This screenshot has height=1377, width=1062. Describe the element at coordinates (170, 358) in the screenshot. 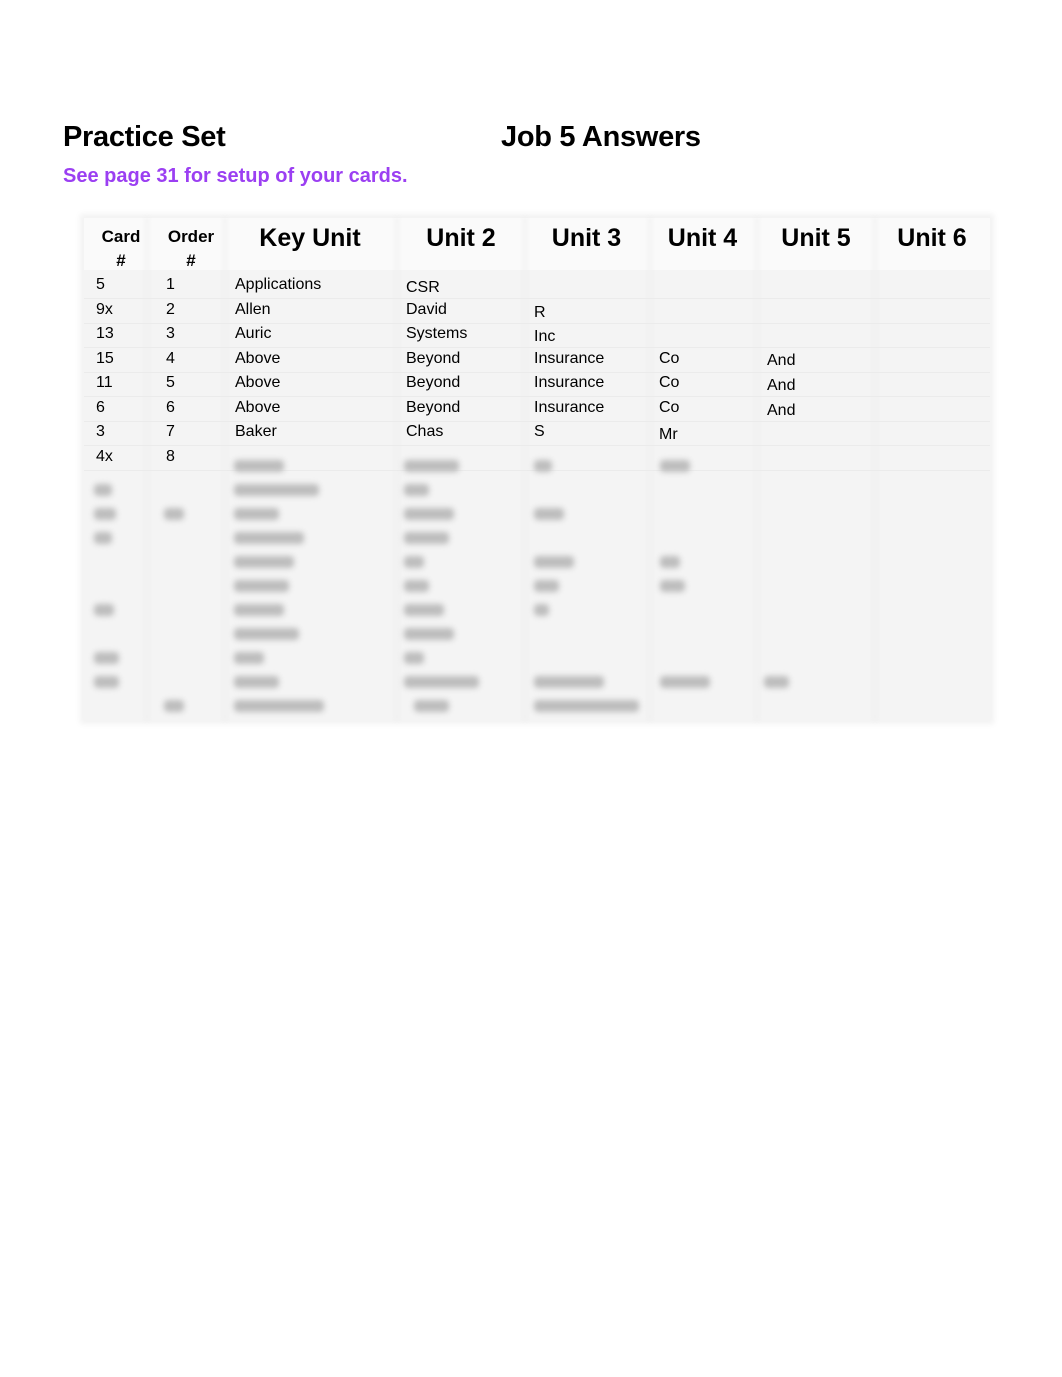

I see `table-cell: 4` at that location.